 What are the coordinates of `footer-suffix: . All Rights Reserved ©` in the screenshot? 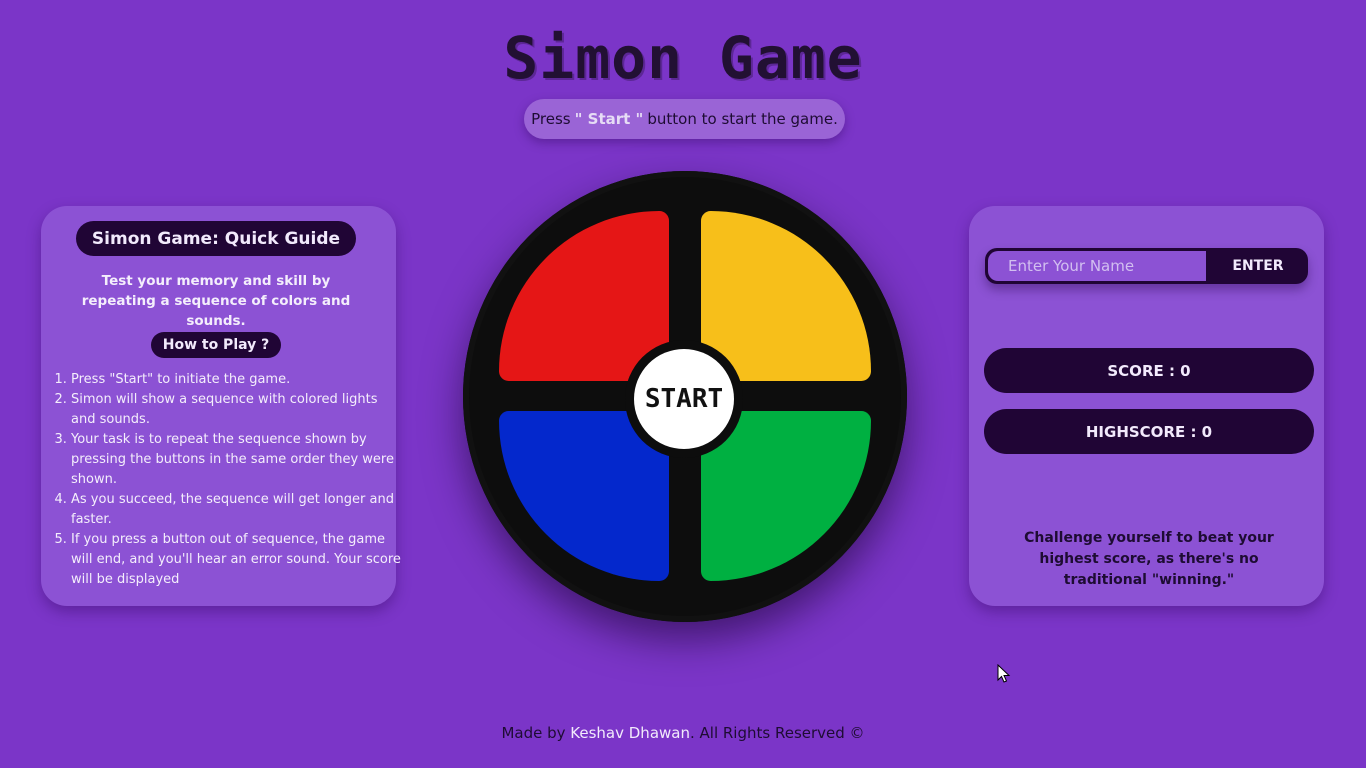 It's located at (777, 733).